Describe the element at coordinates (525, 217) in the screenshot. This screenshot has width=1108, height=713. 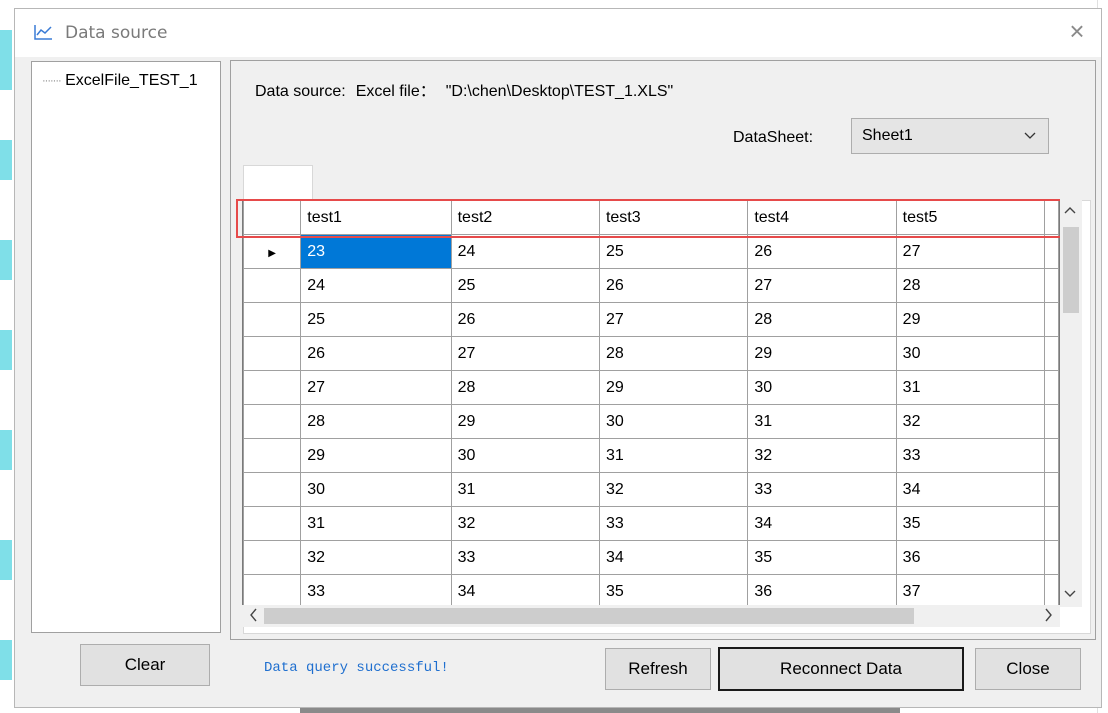
I see `column-header: test2` at that location.